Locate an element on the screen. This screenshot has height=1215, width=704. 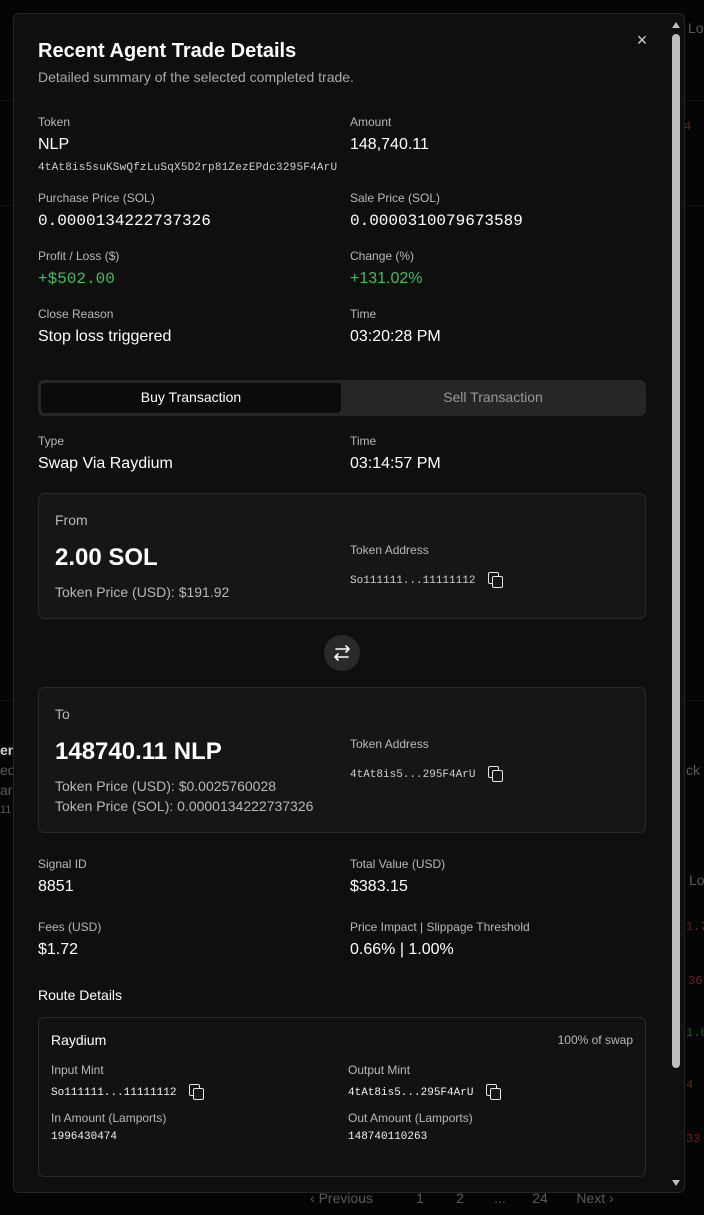
in-amount-value: 1996430474 is located at coordinates (84, 1137).